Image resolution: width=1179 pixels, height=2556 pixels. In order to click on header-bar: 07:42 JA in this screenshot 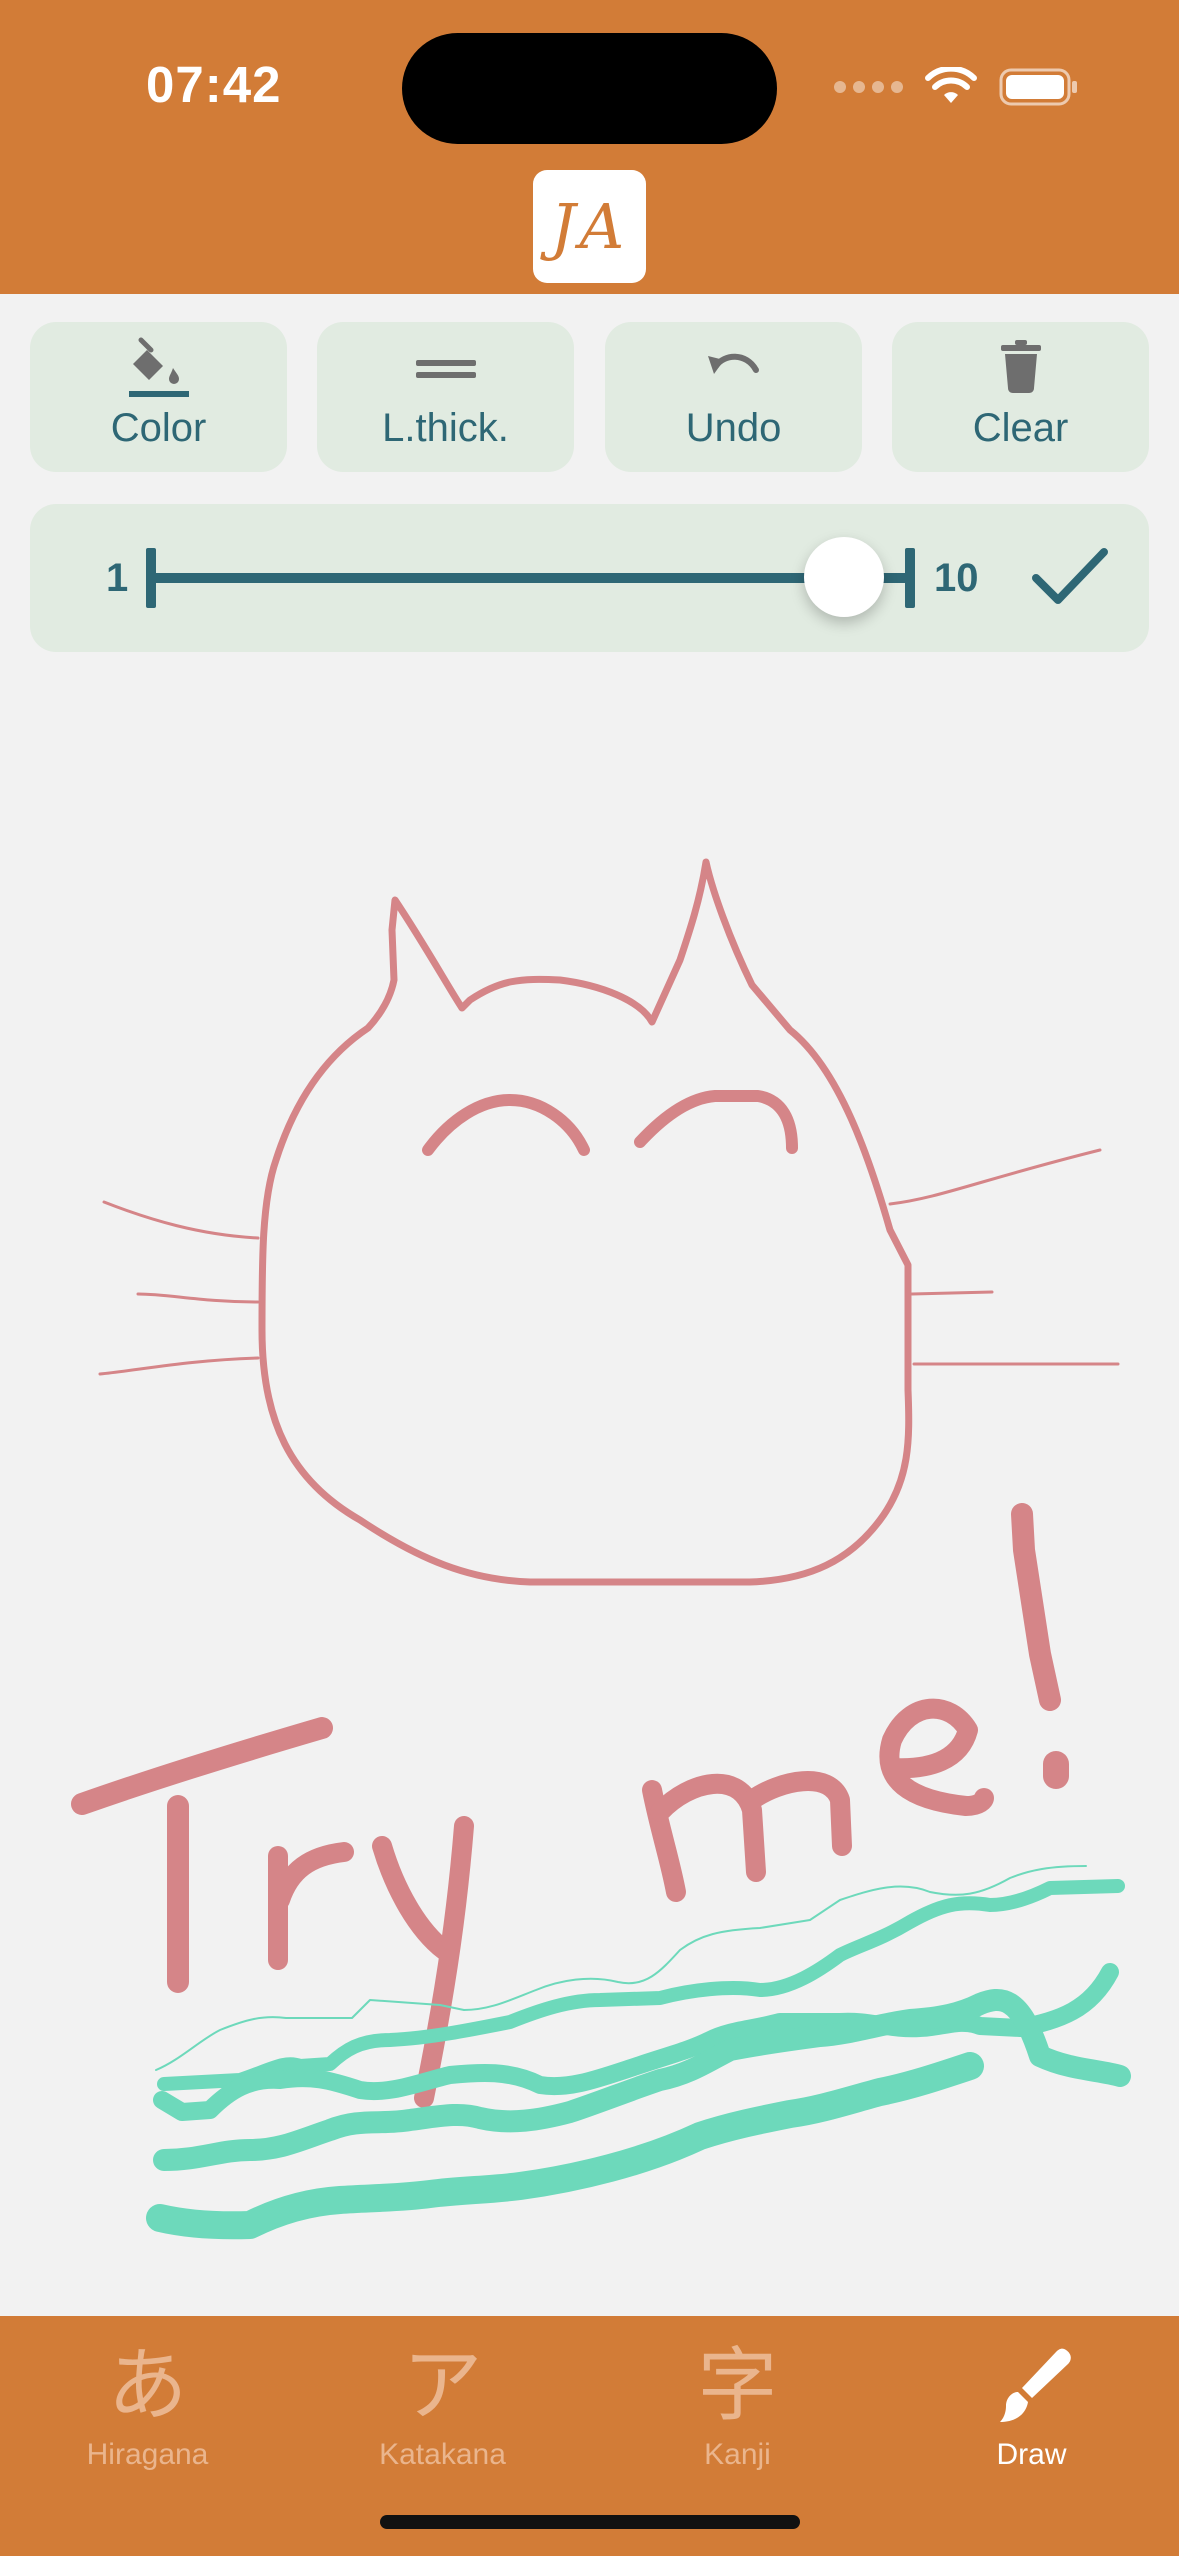, I will do `click(589, 147)`.